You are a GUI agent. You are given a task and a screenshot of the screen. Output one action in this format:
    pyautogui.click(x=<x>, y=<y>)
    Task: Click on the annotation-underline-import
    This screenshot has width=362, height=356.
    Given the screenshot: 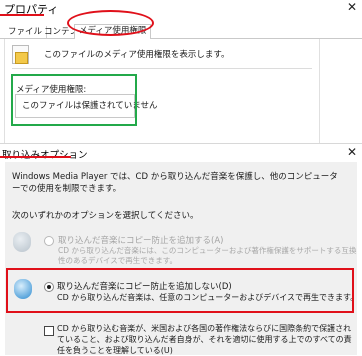 What is the action you would take?
    pyautogui.click(x=35, y=157)
    